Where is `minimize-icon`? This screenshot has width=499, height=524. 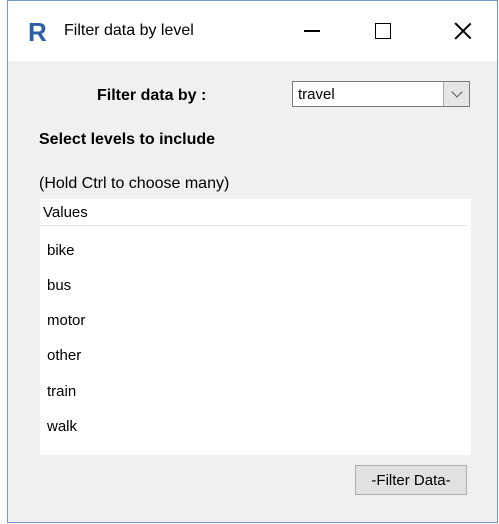 minimize-icon is located at coordinates (312, 31).